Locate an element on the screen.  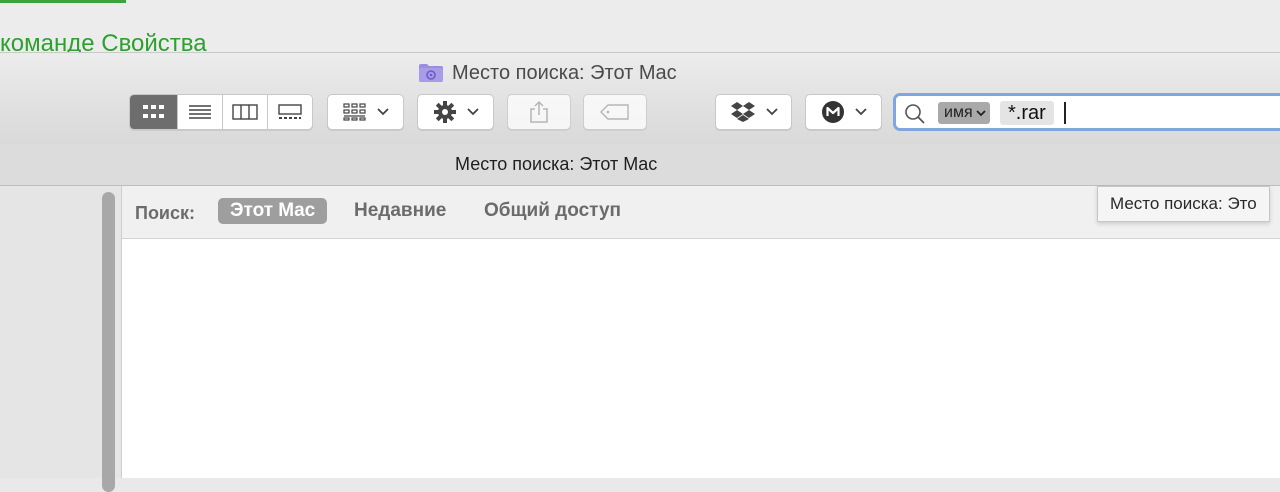
dropbox-button is located at coordinates (753, 112).